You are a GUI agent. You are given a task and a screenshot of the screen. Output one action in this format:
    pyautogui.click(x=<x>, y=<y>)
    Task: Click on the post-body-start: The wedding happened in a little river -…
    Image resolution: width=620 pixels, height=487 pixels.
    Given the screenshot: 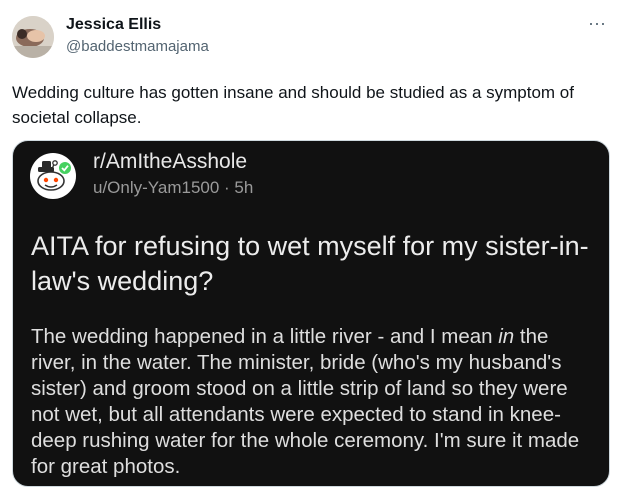 What is the action you would take?
    pyautogui.click(x=265, y=336)
    